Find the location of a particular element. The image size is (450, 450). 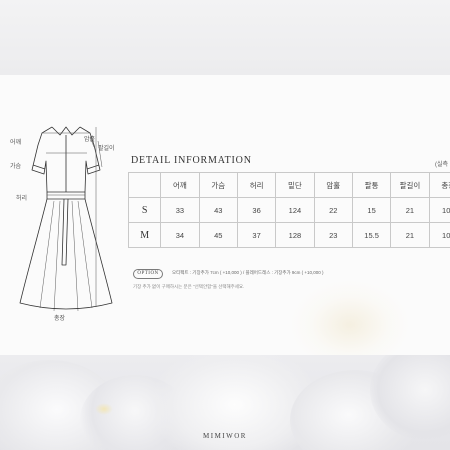

table-cell: 23 is located at coordinates (333, 235).